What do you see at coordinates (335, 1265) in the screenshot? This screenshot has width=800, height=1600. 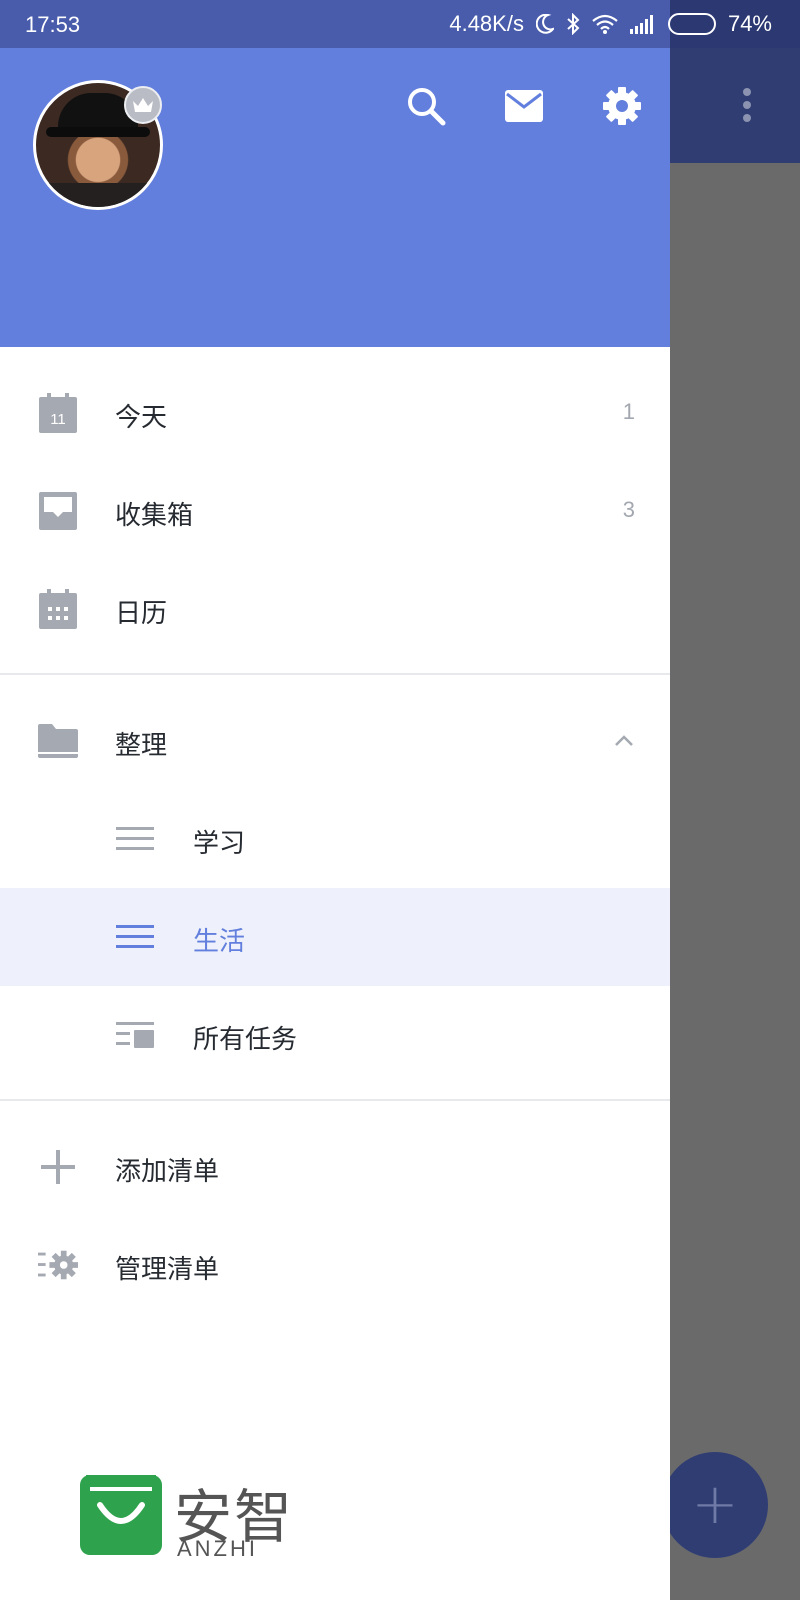 I see `manage-lists-button: 管理清单` at bounding box center [335, 1265].